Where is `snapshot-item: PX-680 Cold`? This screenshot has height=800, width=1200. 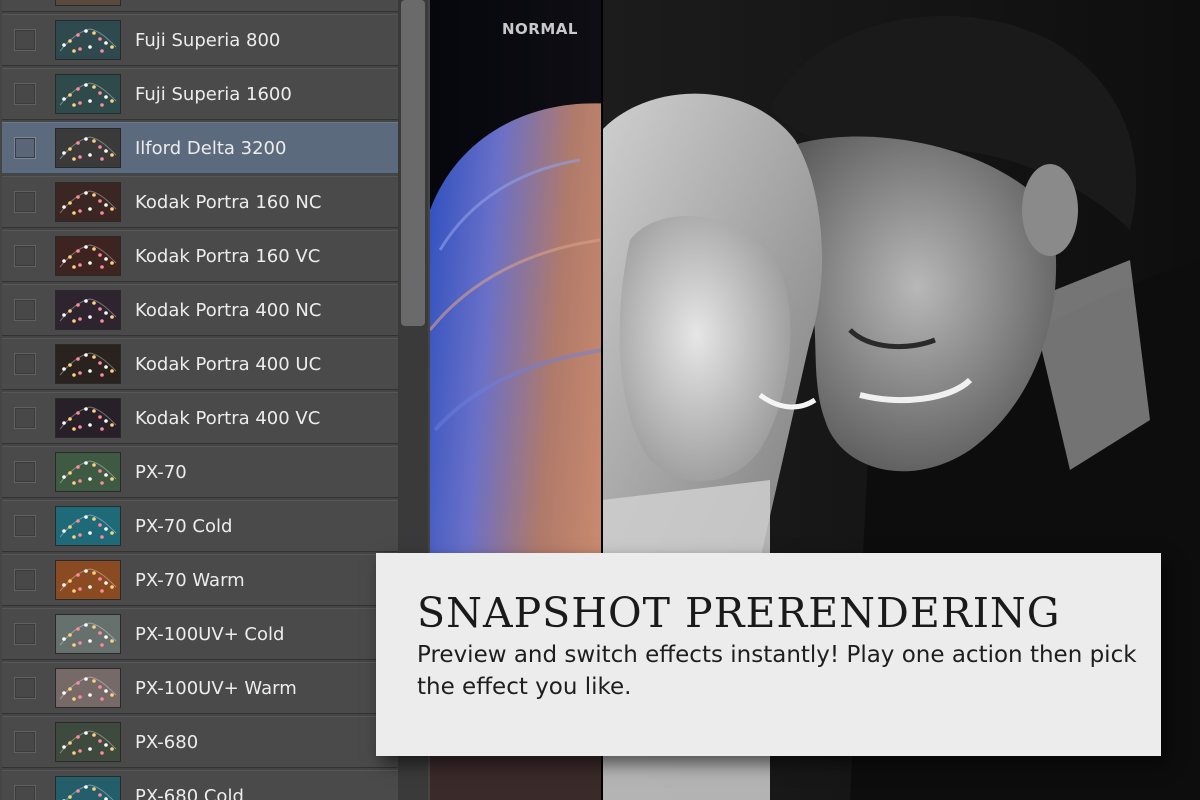
snapshot-item: PX-680 Cold is located at coordinates (200, 785).